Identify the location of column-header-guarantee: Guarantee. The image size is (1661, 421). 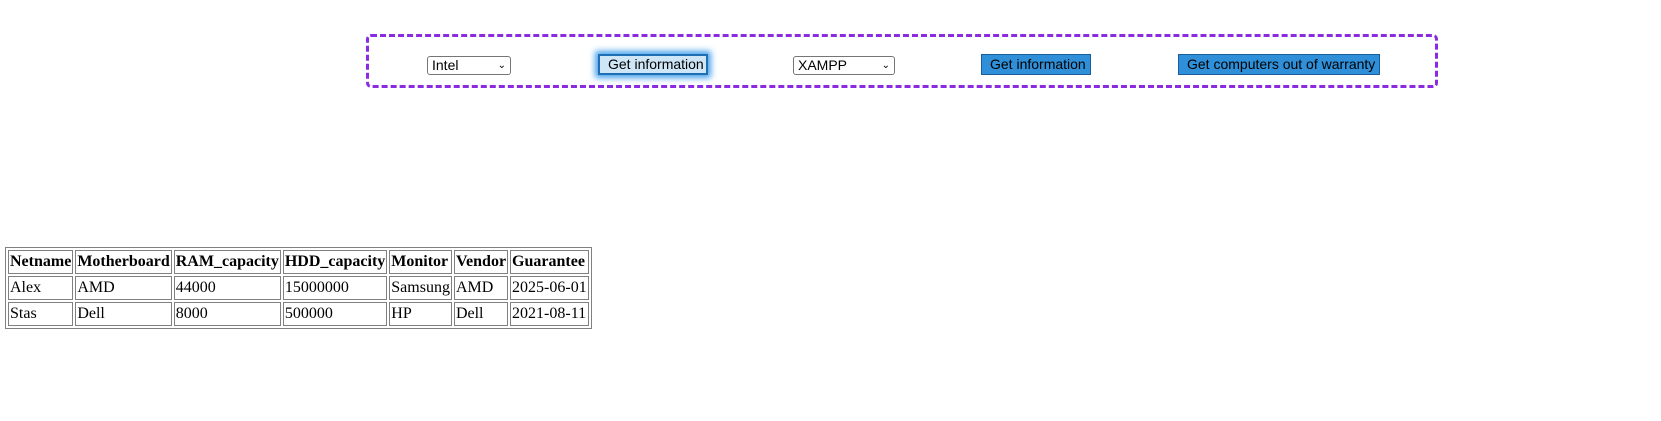
(549, 262).